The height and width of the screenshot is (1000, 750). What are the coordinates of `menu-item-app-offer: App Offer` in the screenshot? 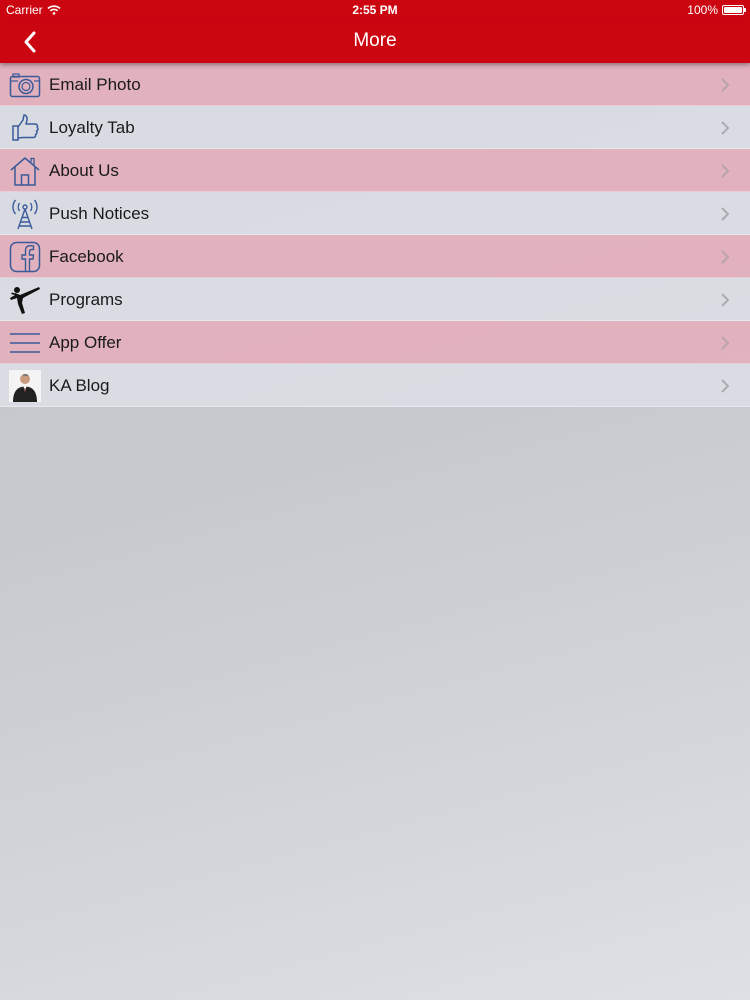 It's located at (375, 342).